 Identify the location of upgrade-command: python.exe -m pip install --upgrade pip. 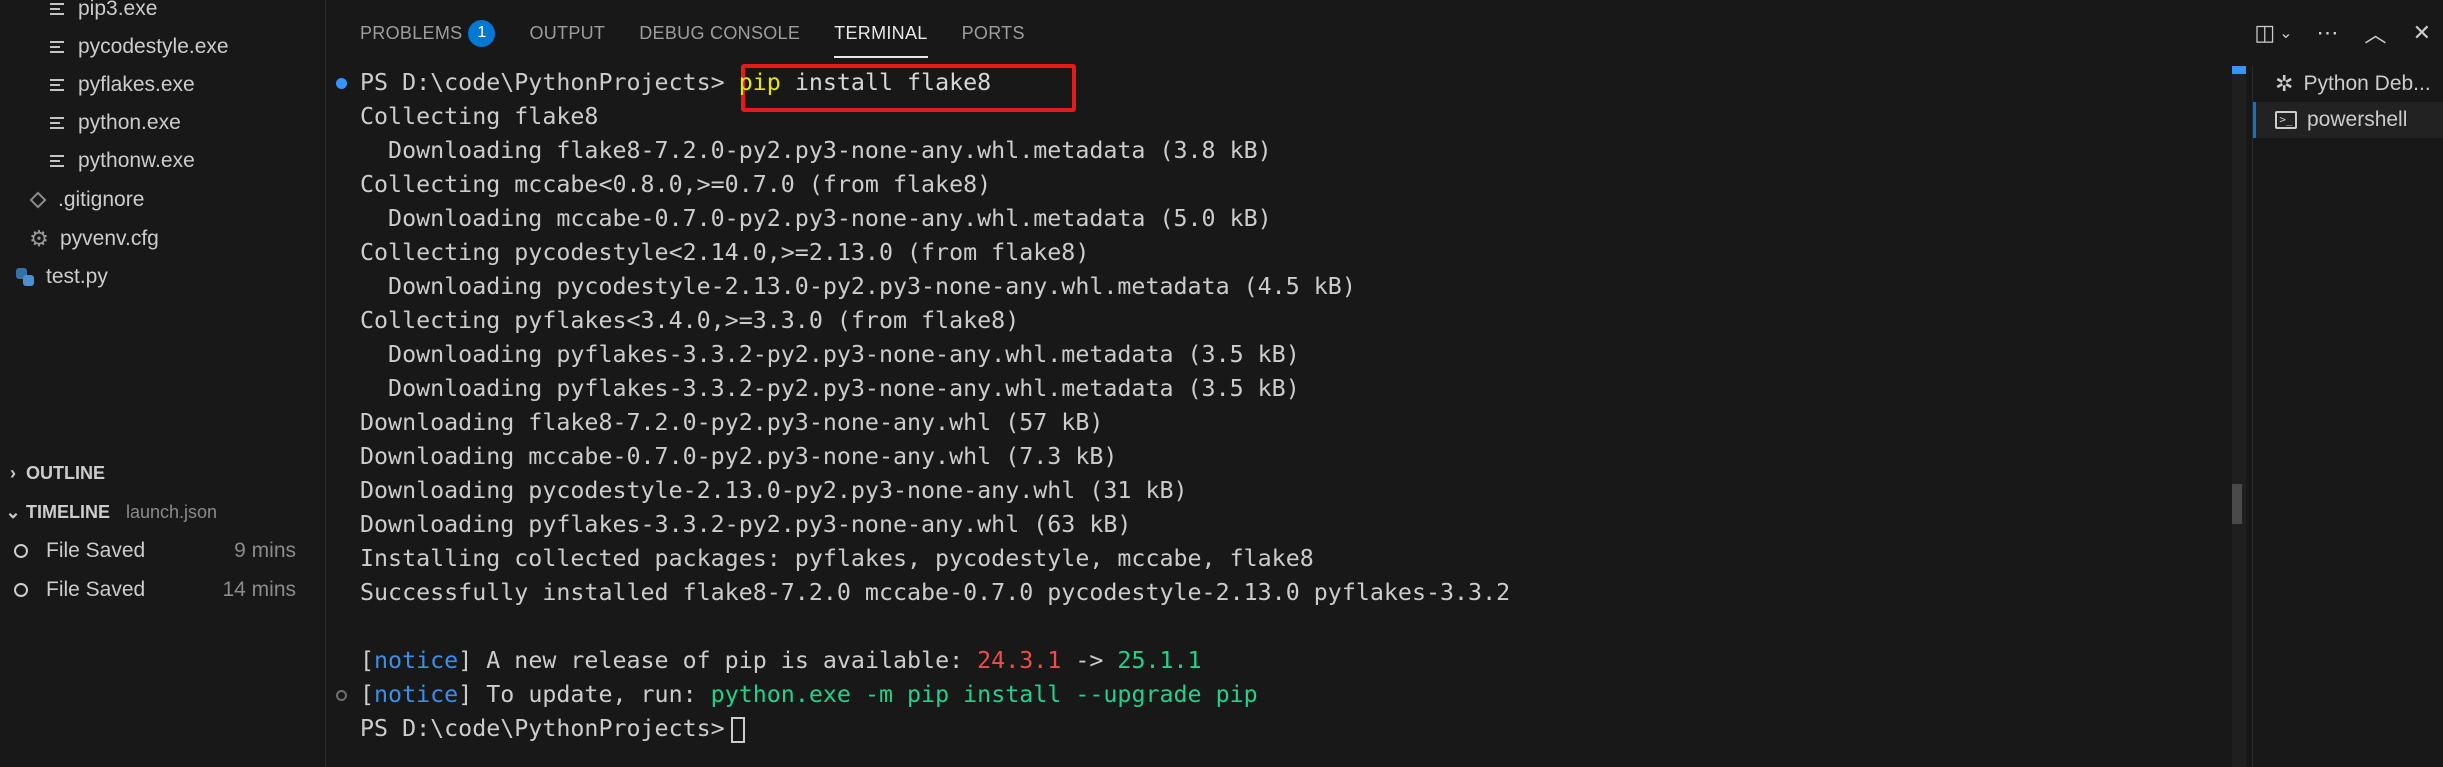
(984, 694).